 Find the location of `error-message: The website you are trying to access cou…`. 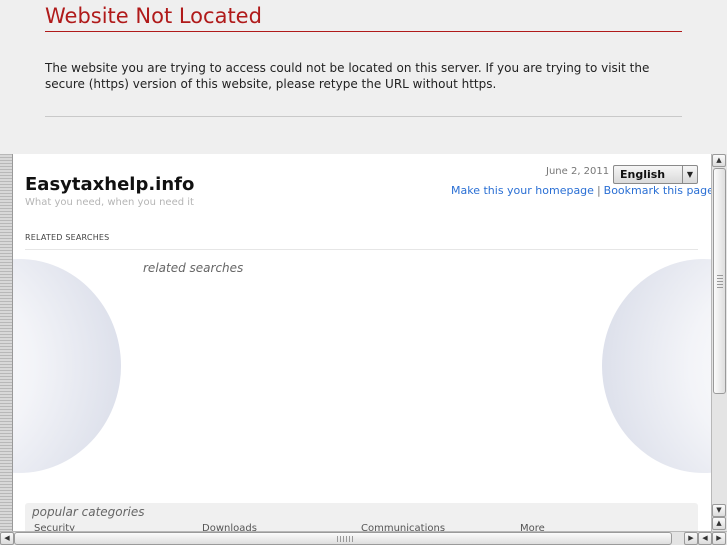

error-message: The website you are trying to access cou… is located at coordinates (347, 76).